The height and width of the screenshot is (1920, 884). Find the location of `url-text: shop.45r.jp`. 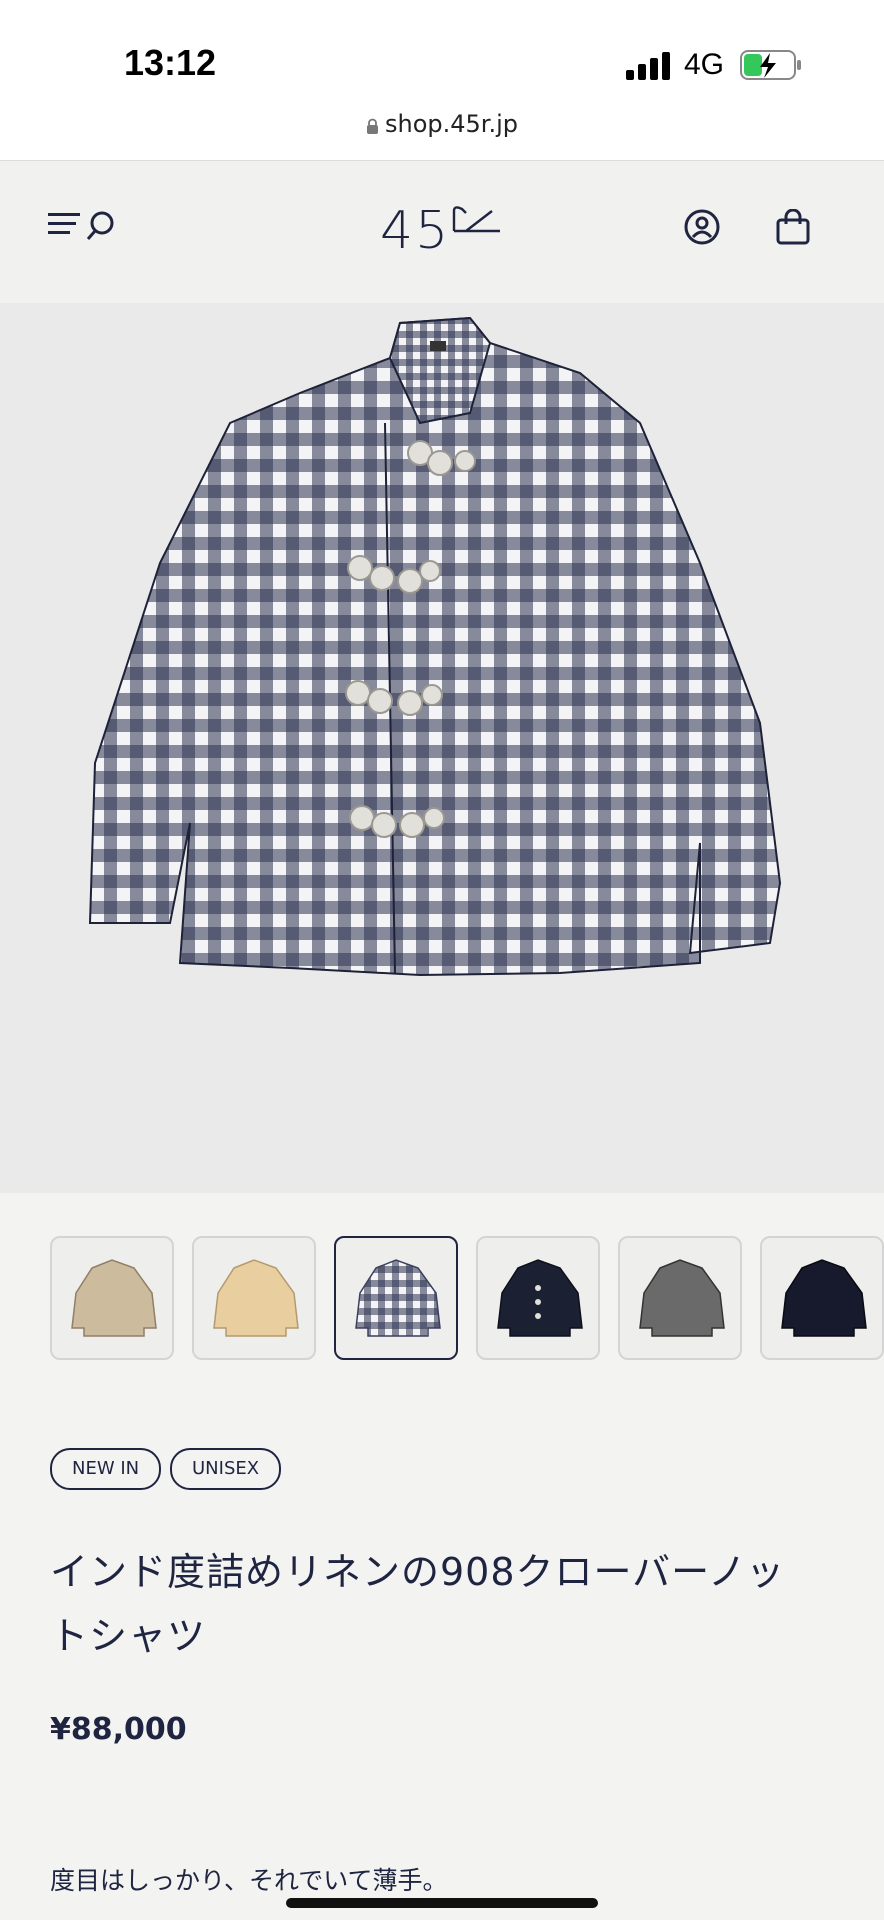

url-text: shop.45r.jp is located at coordinates (451, 124).